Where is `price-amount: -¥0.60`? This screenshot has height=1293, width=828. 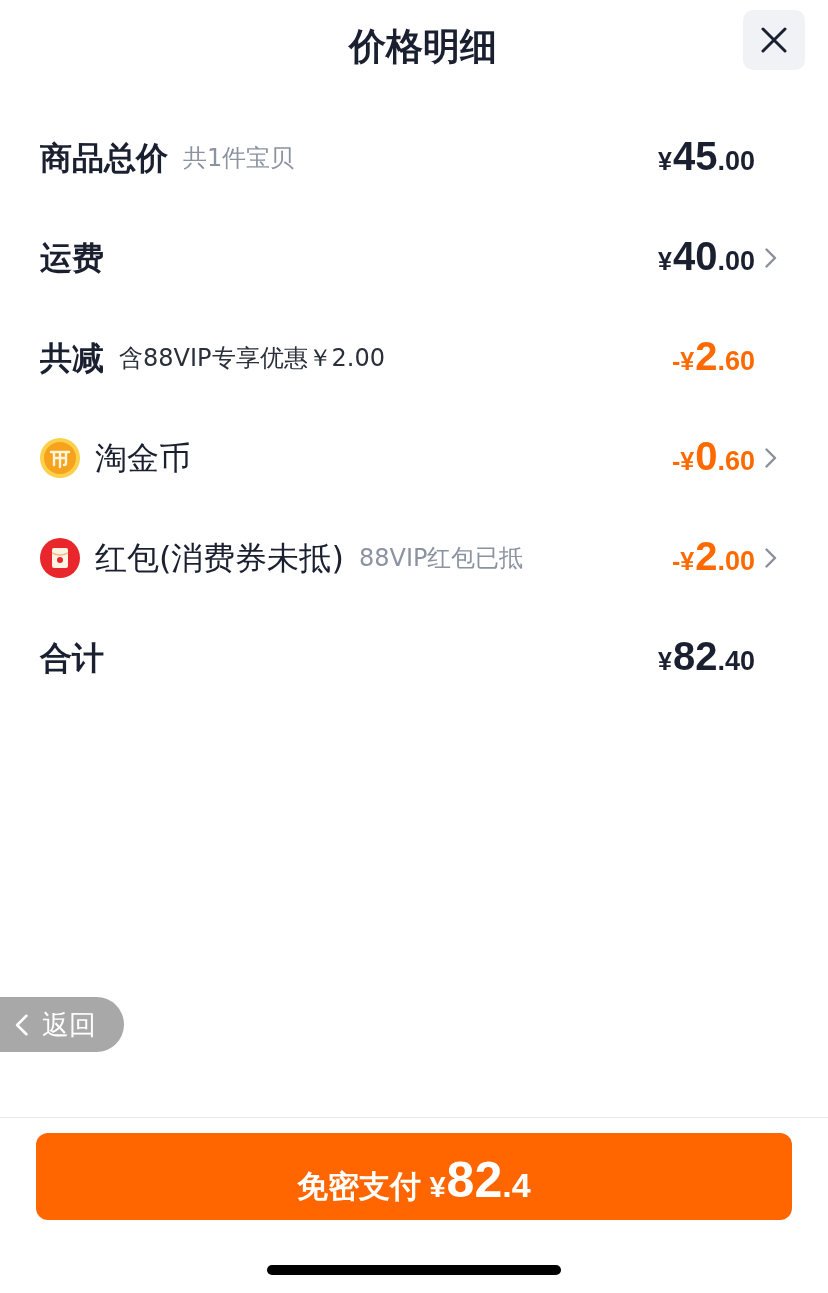 price-amount: -¥0.60 is located at coordinates (713, 456).